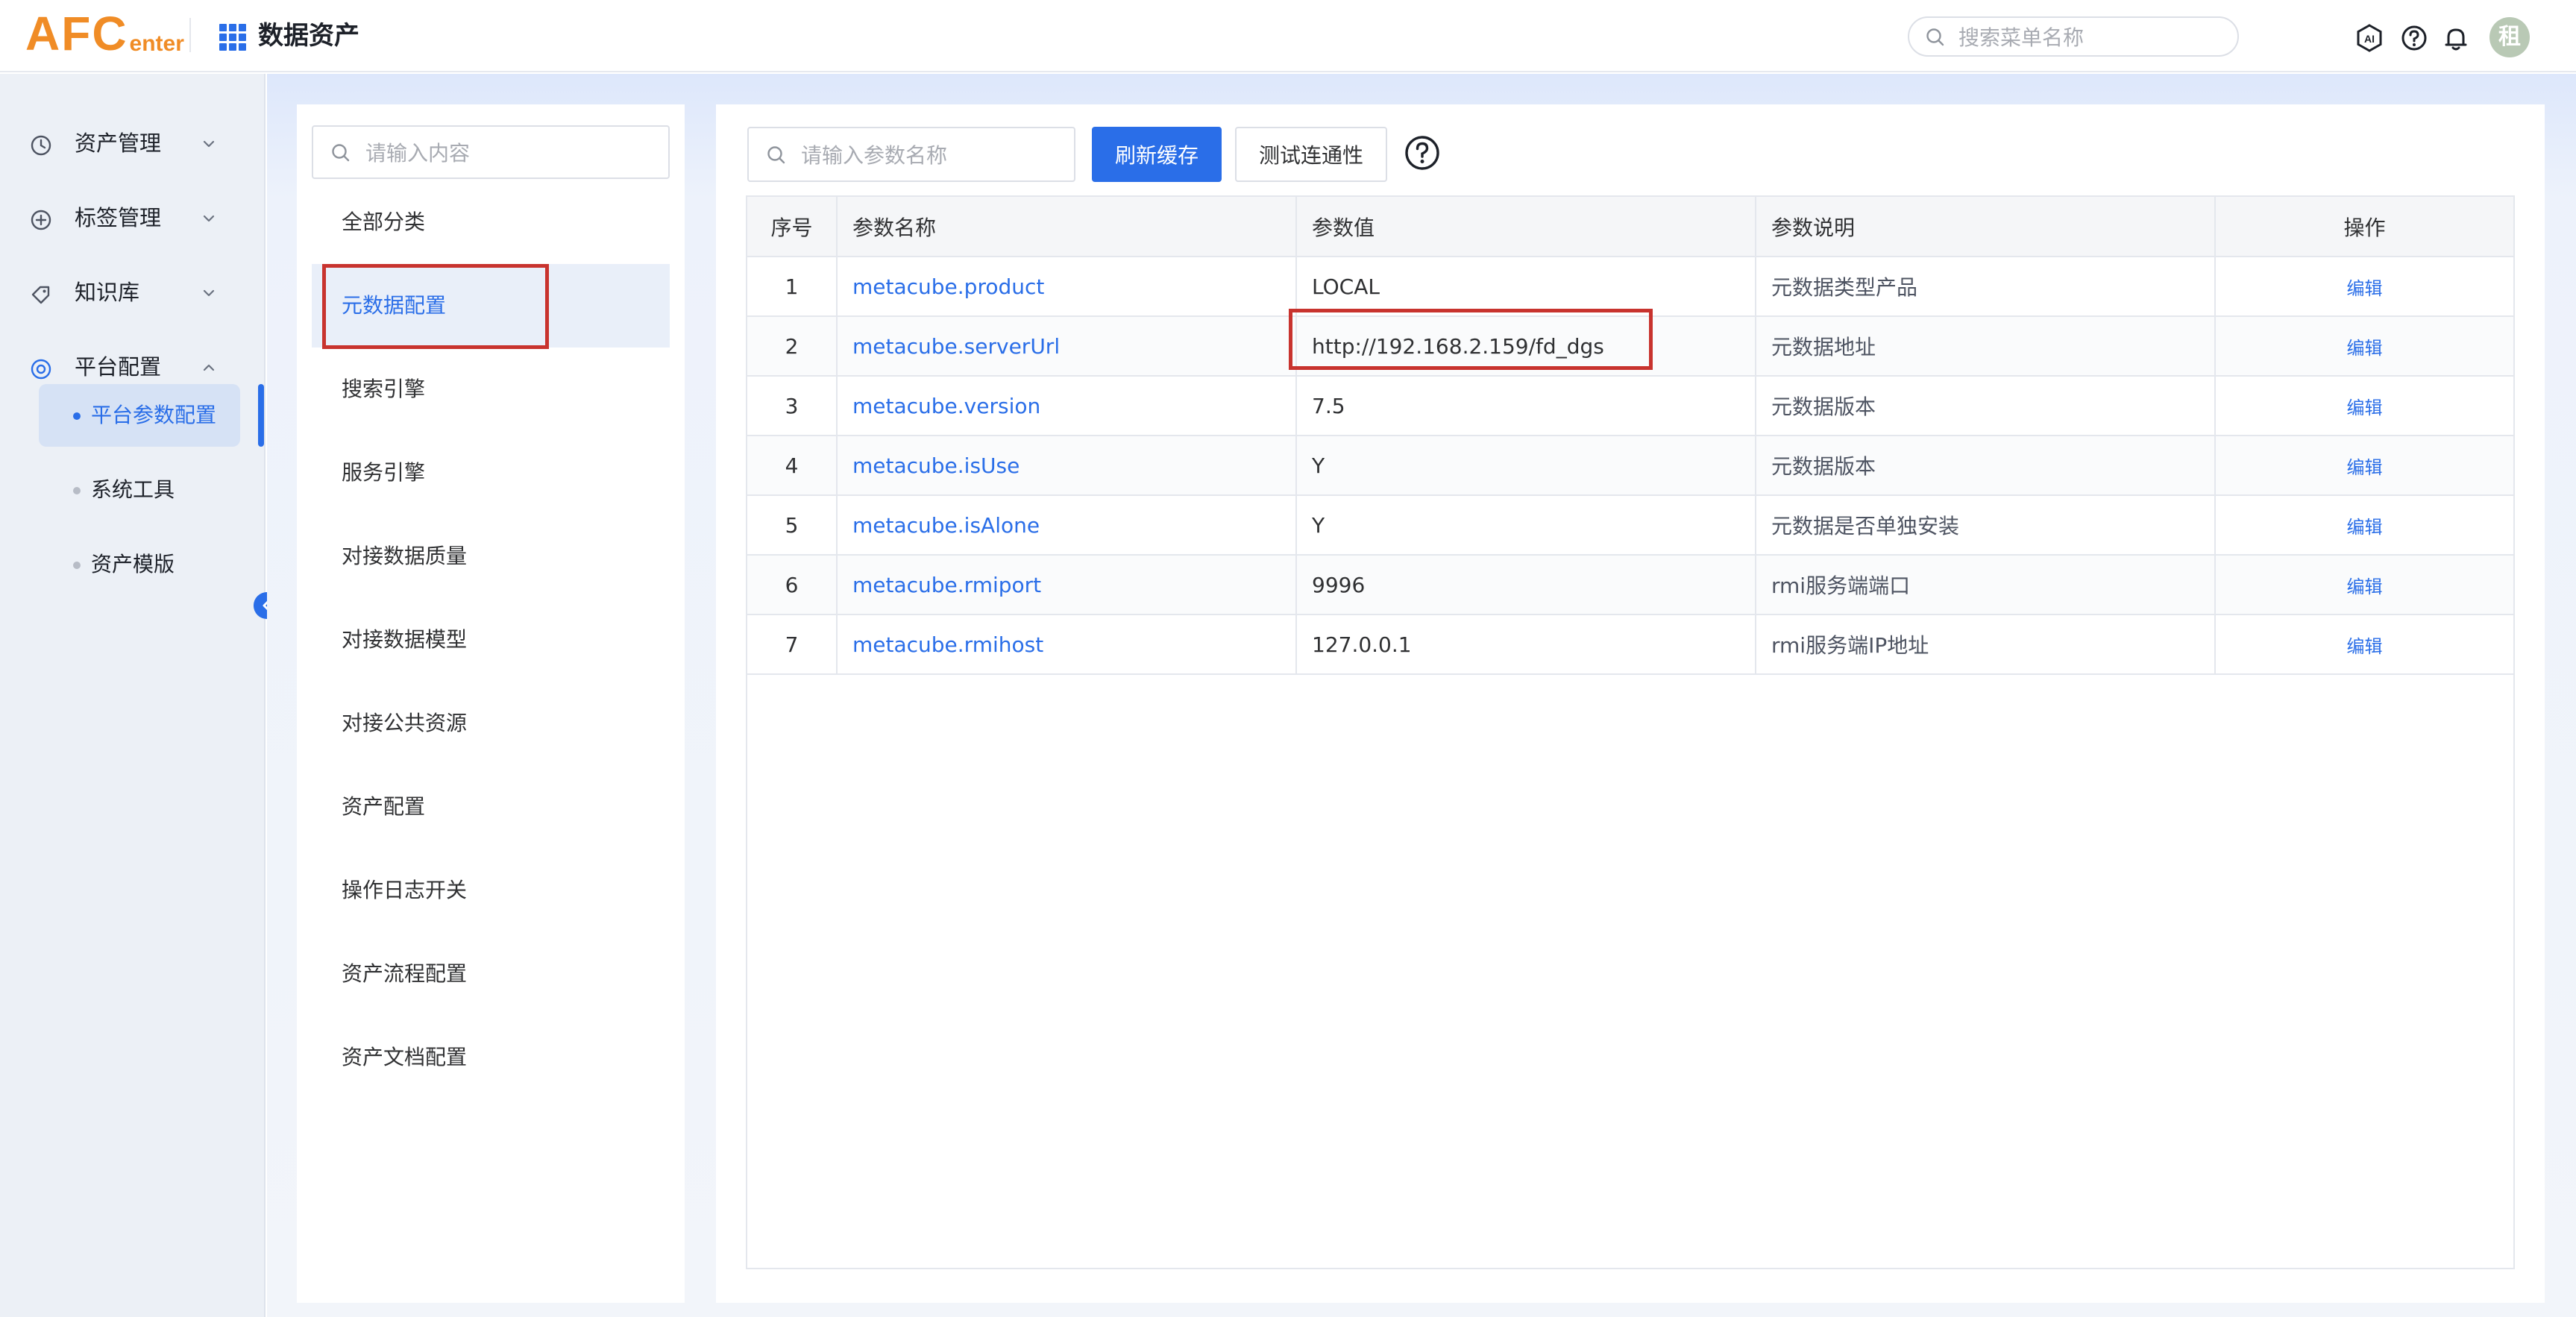  Describe the element at coordinates (133, 564) in the screenshot. I see `sidebar-subitem-label: 资产模版` at that location.